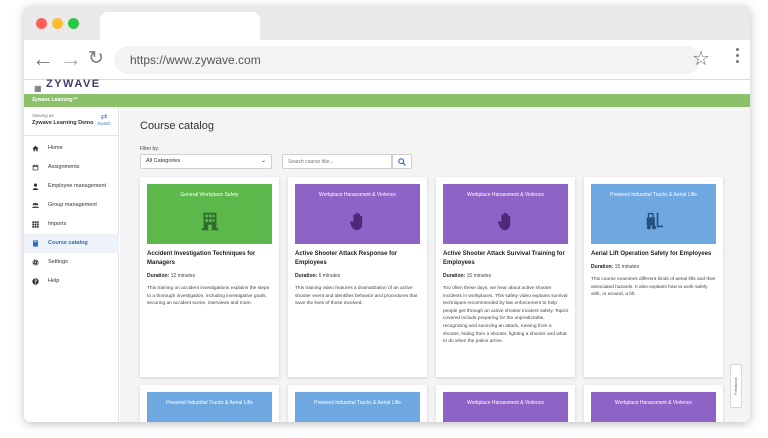 The height and width of the screenshot is (438, 768). Describe the element at coordinates (73, 23) in the screenshot. I see `maximize-window-button` at that location.